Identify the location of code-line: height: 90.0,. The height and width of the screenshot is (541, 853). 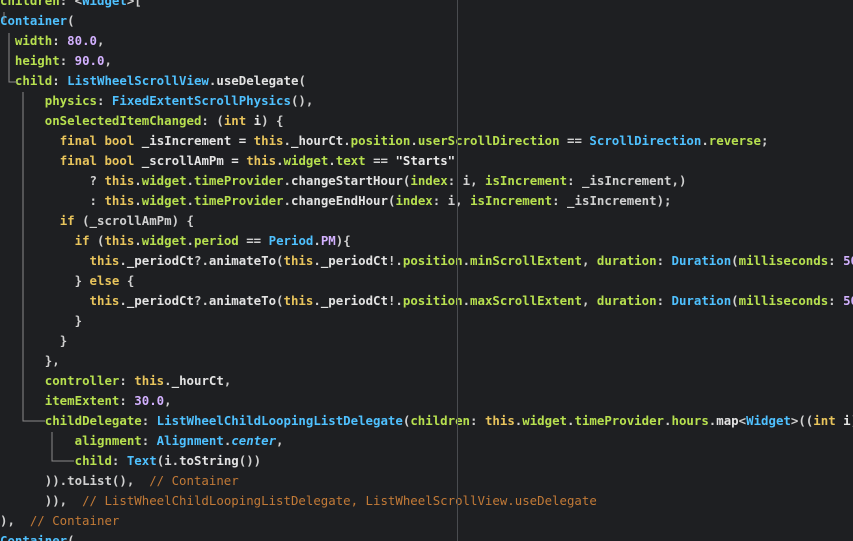
(426, 61).